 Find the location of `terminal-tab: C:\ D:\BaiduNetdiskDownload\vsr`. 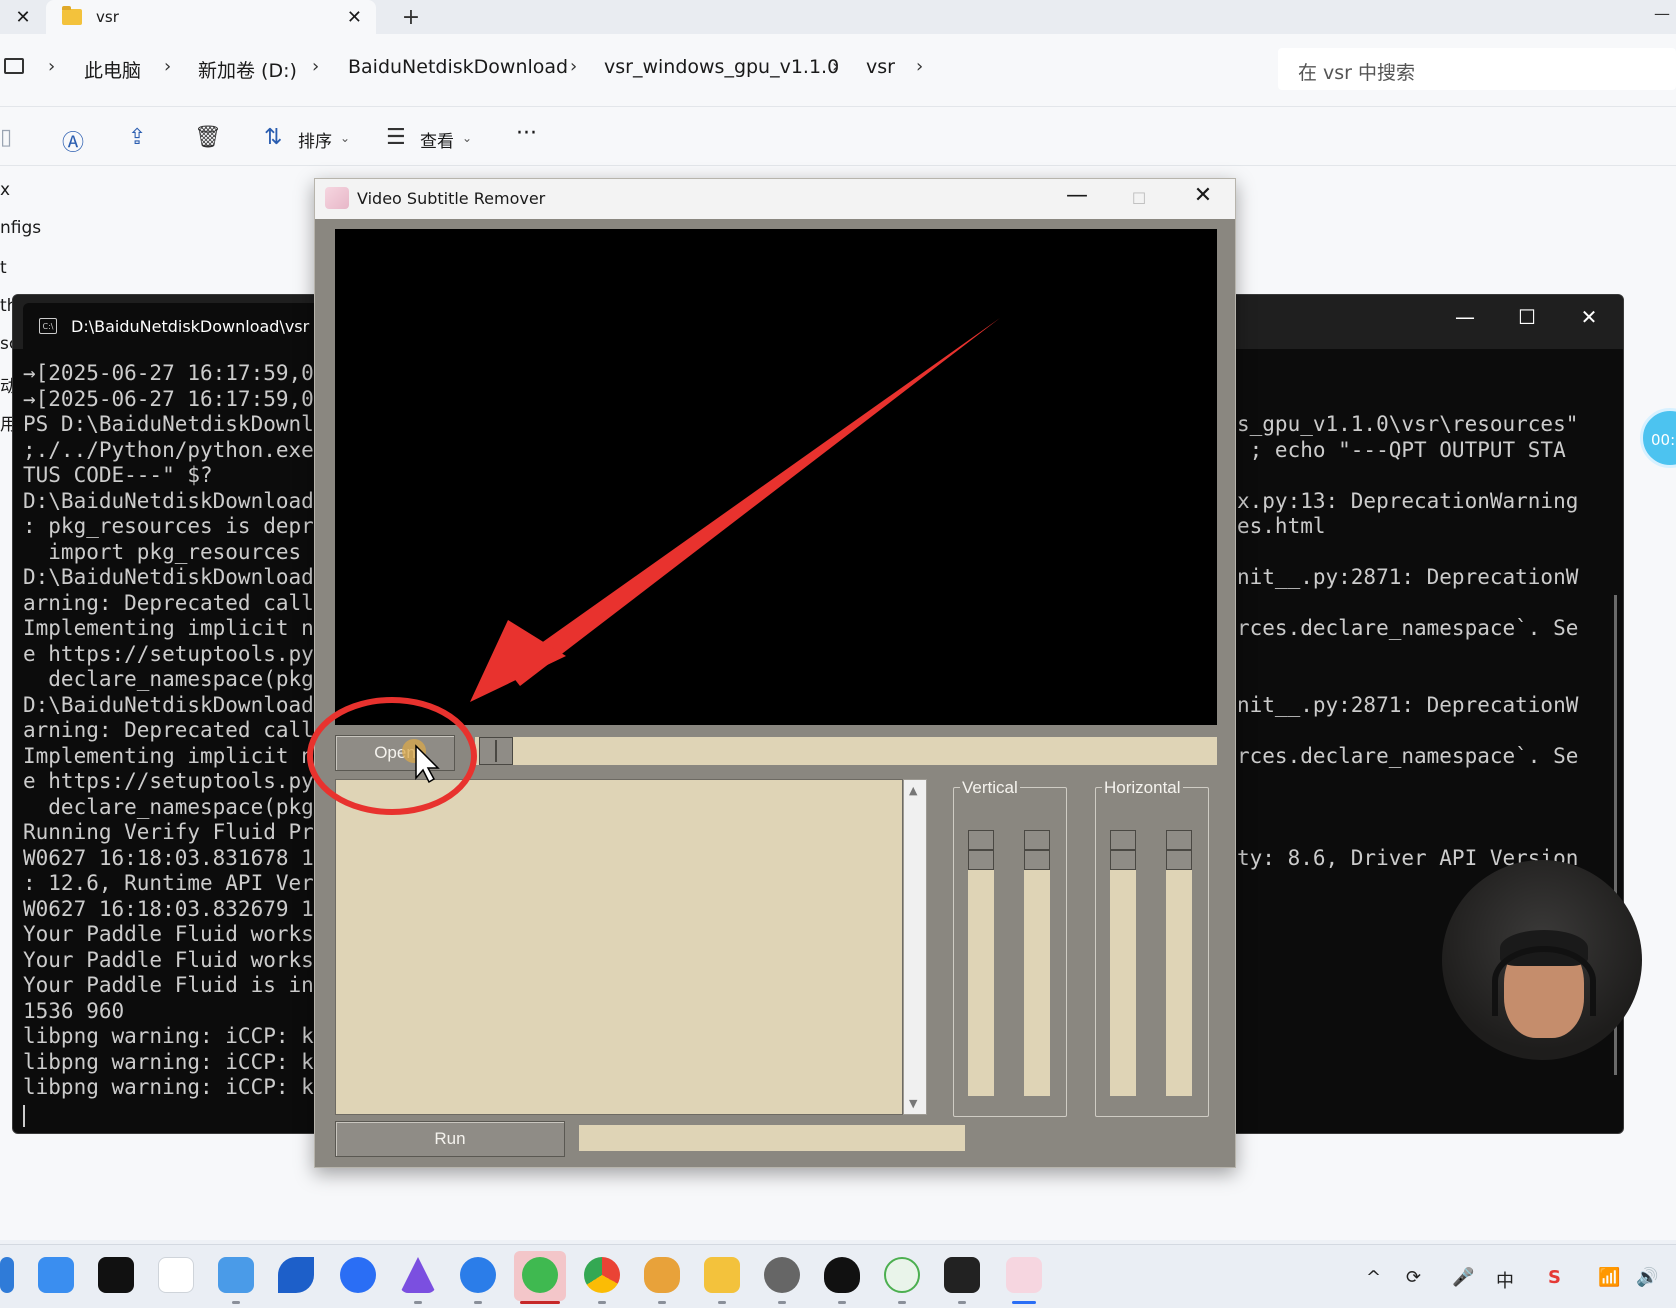

terminal-tab: C:\ D:\BaiduNetdiskDownload\vsr is located at coordinates (183, 326).